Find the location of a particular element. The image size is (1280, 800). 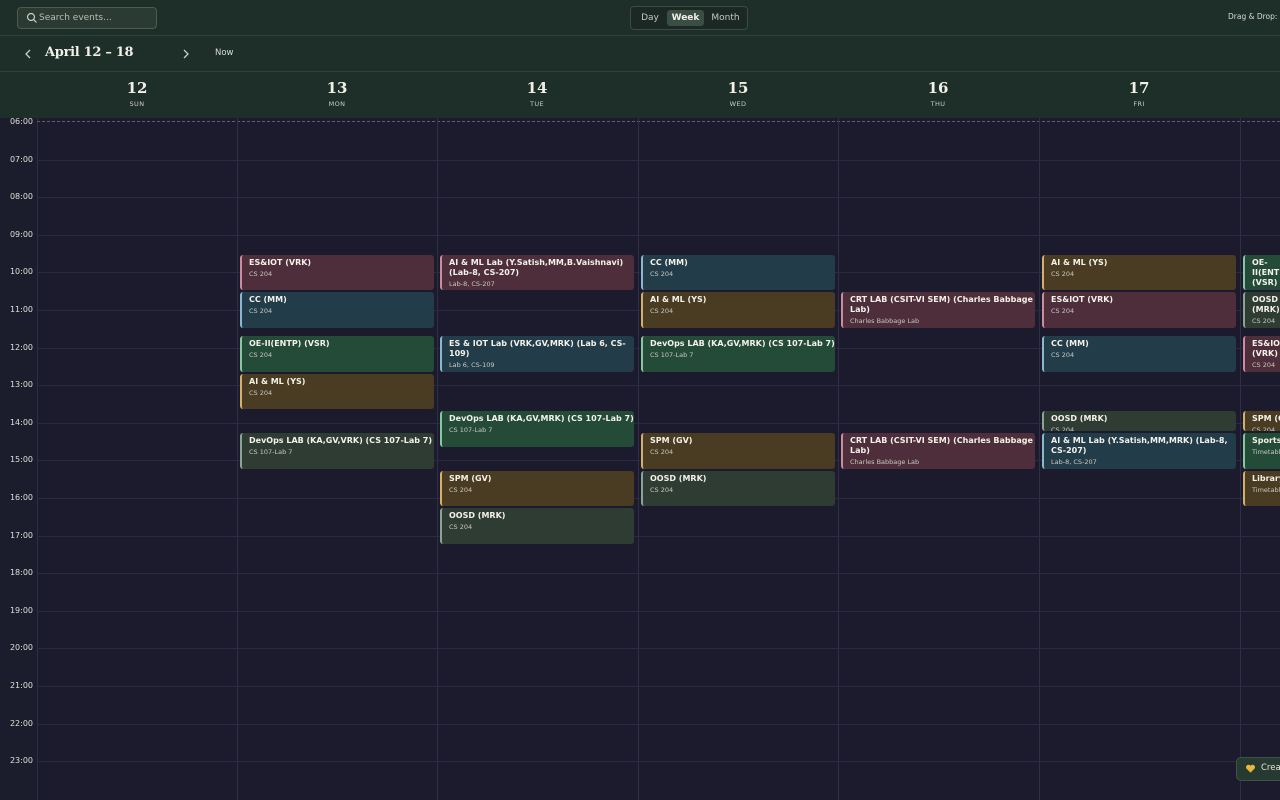

day-header: 15 WED is located at coordinates (738, 95).